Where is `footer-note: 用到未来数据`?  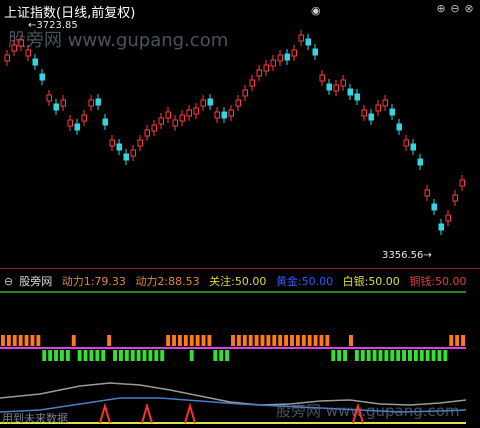 footer-note: 用到未来数据 is located at coordinates (35, 418).